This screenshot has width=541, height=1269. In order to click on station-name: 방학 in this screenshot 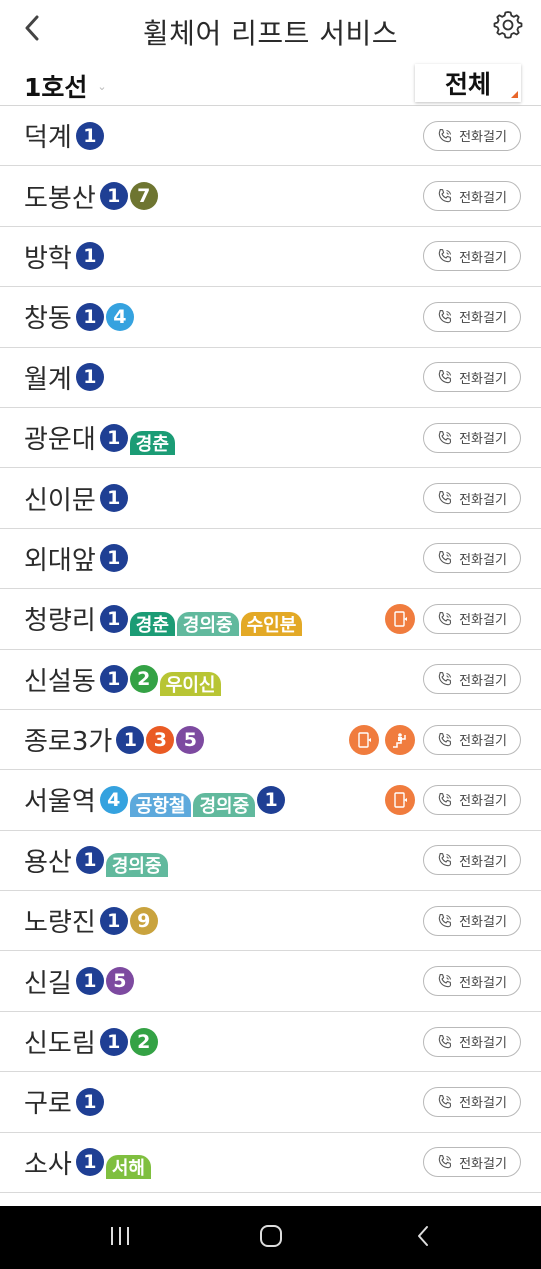, I will do `click(48, 258)`.